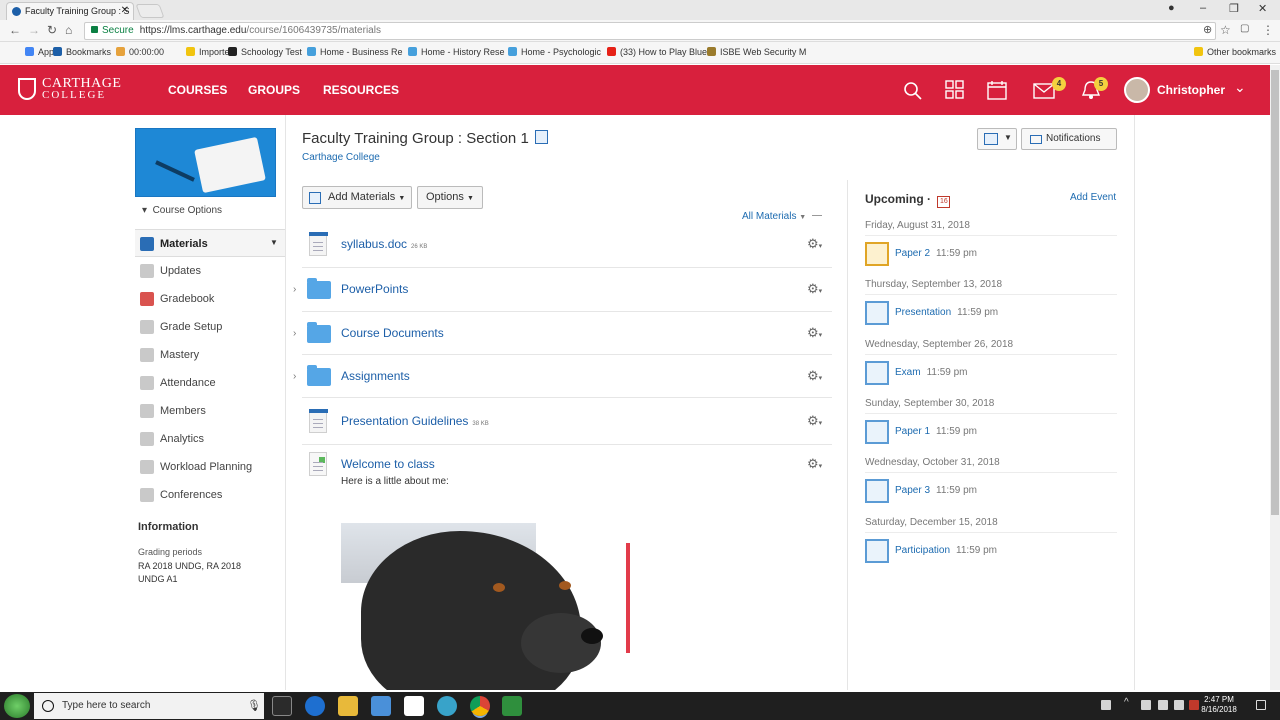 The height and width of the screenshot is (720, 1280). What do you see at coordinates (991, 433) in the screenshot?
I see `upcoming-item: Paper 1 11:59 pm` at bounding box center [991, 433].